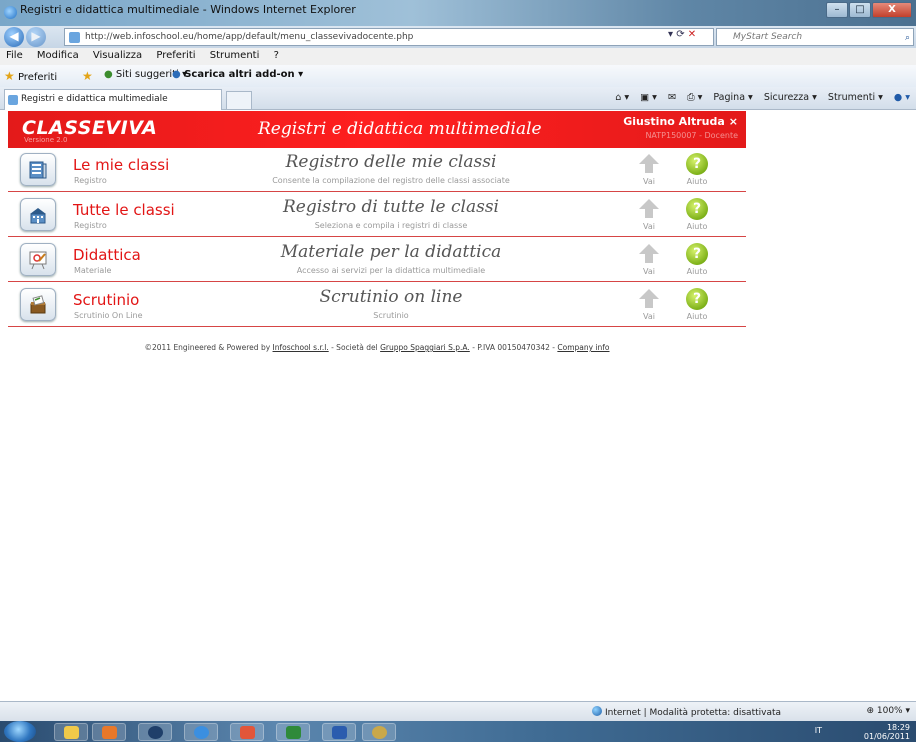 This screenshot has height=742, width=916. What do you see at coordinates (694, 97) in the screenshot?
I see `print-icon: ⎙ ▾` at bounding box center [694, 97].